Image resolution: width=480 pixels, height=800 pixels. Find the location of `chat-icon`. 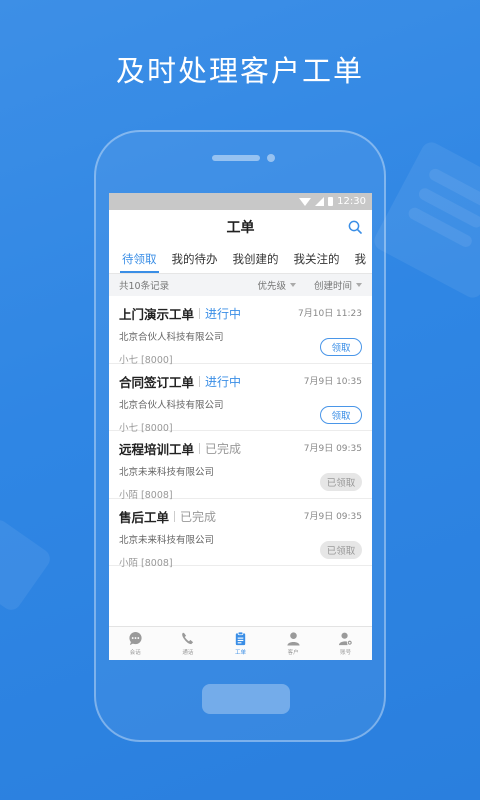

chat-icon is located at coordinates (135, 638).